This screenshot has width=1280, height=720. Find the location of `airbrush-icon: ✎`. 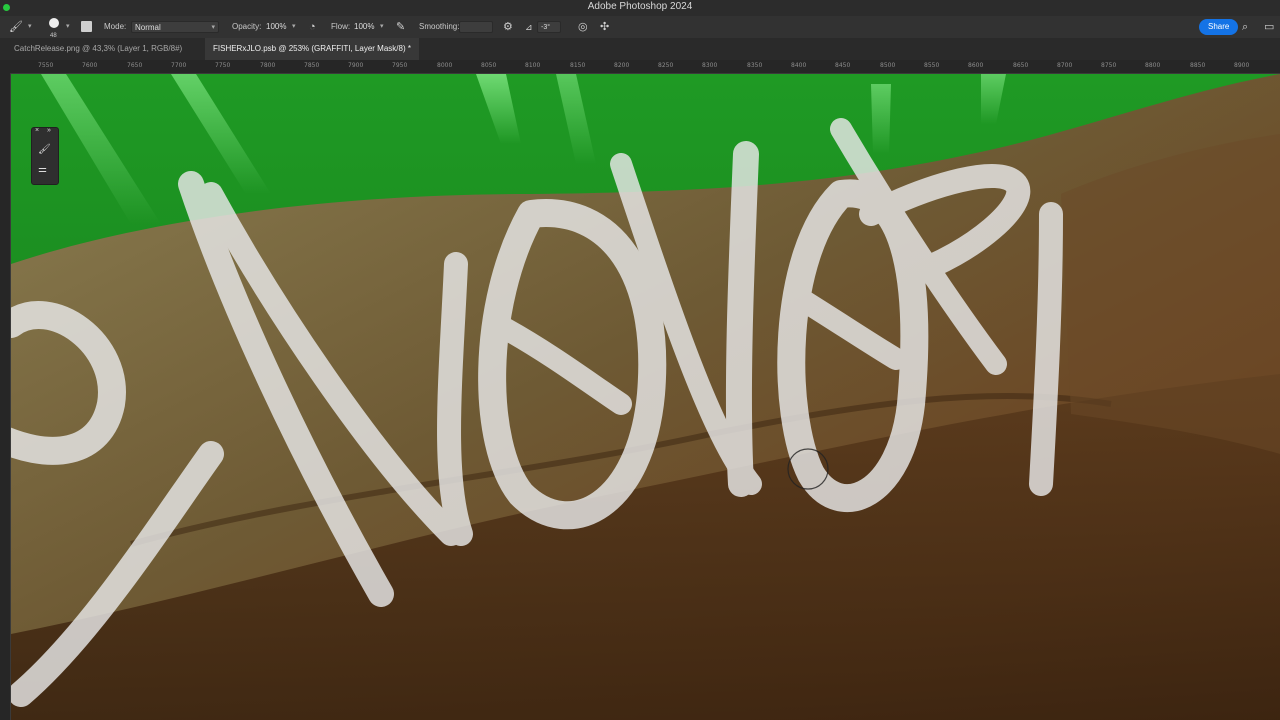

airbrush-icon: ✎ is located at coordinates (400, 27).